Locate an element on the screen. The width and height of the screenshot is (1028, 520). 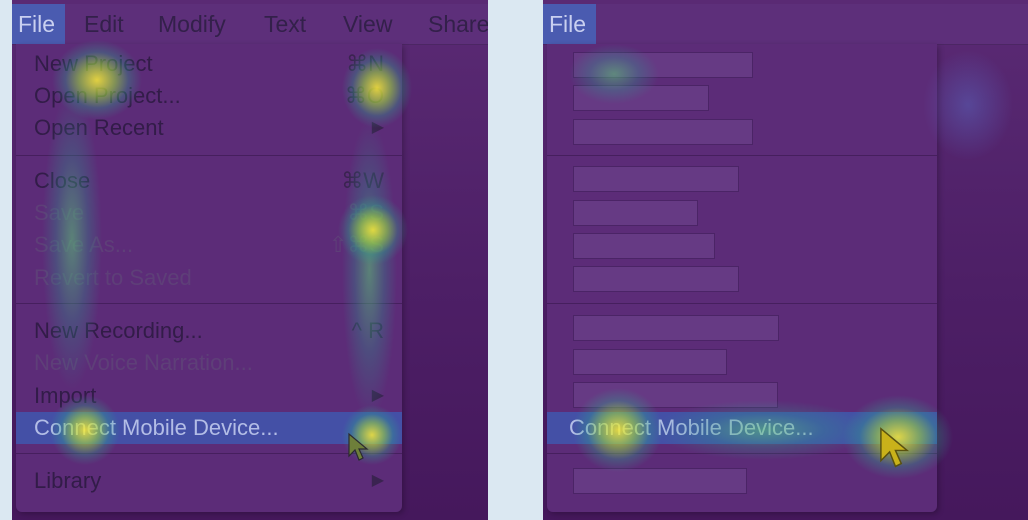
menu-item-save-as: Save As... ⇧⌘S is located at coordinates (209, 245).